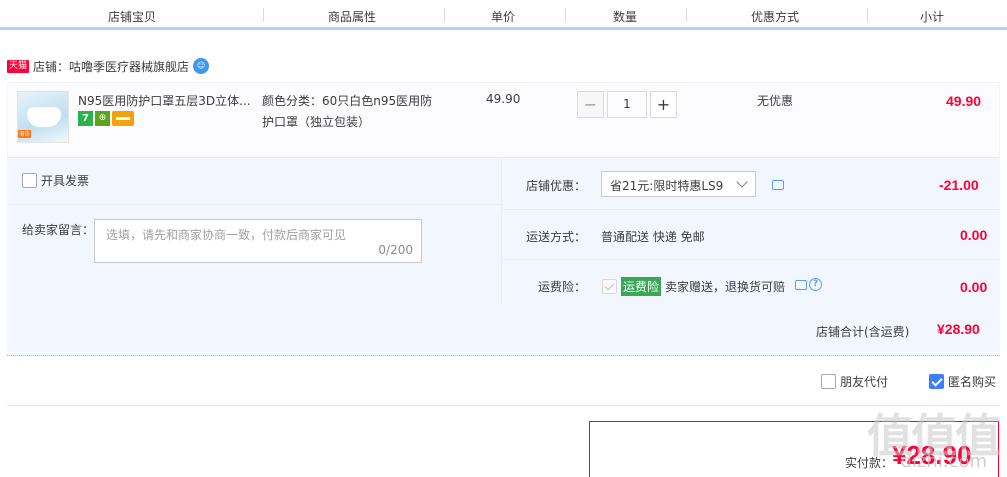  What do you see at coordinates (562, 287) in the screenshot?
I see `insurance-label: 运费险：` at bounding box center [562, 287].